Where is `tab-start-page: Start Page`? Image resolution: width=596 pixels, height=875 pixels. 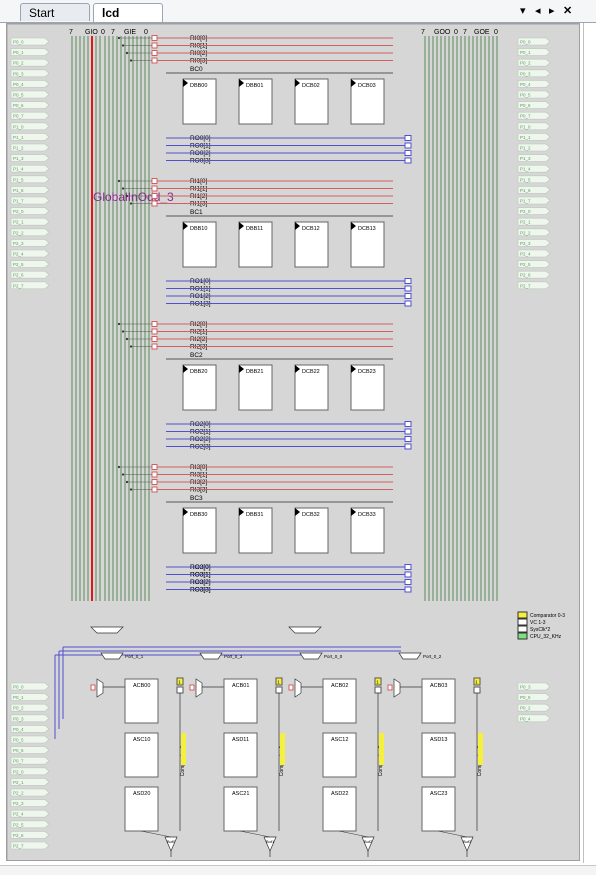 tab-start-page: Start Page is located at coordinates (55, 20).